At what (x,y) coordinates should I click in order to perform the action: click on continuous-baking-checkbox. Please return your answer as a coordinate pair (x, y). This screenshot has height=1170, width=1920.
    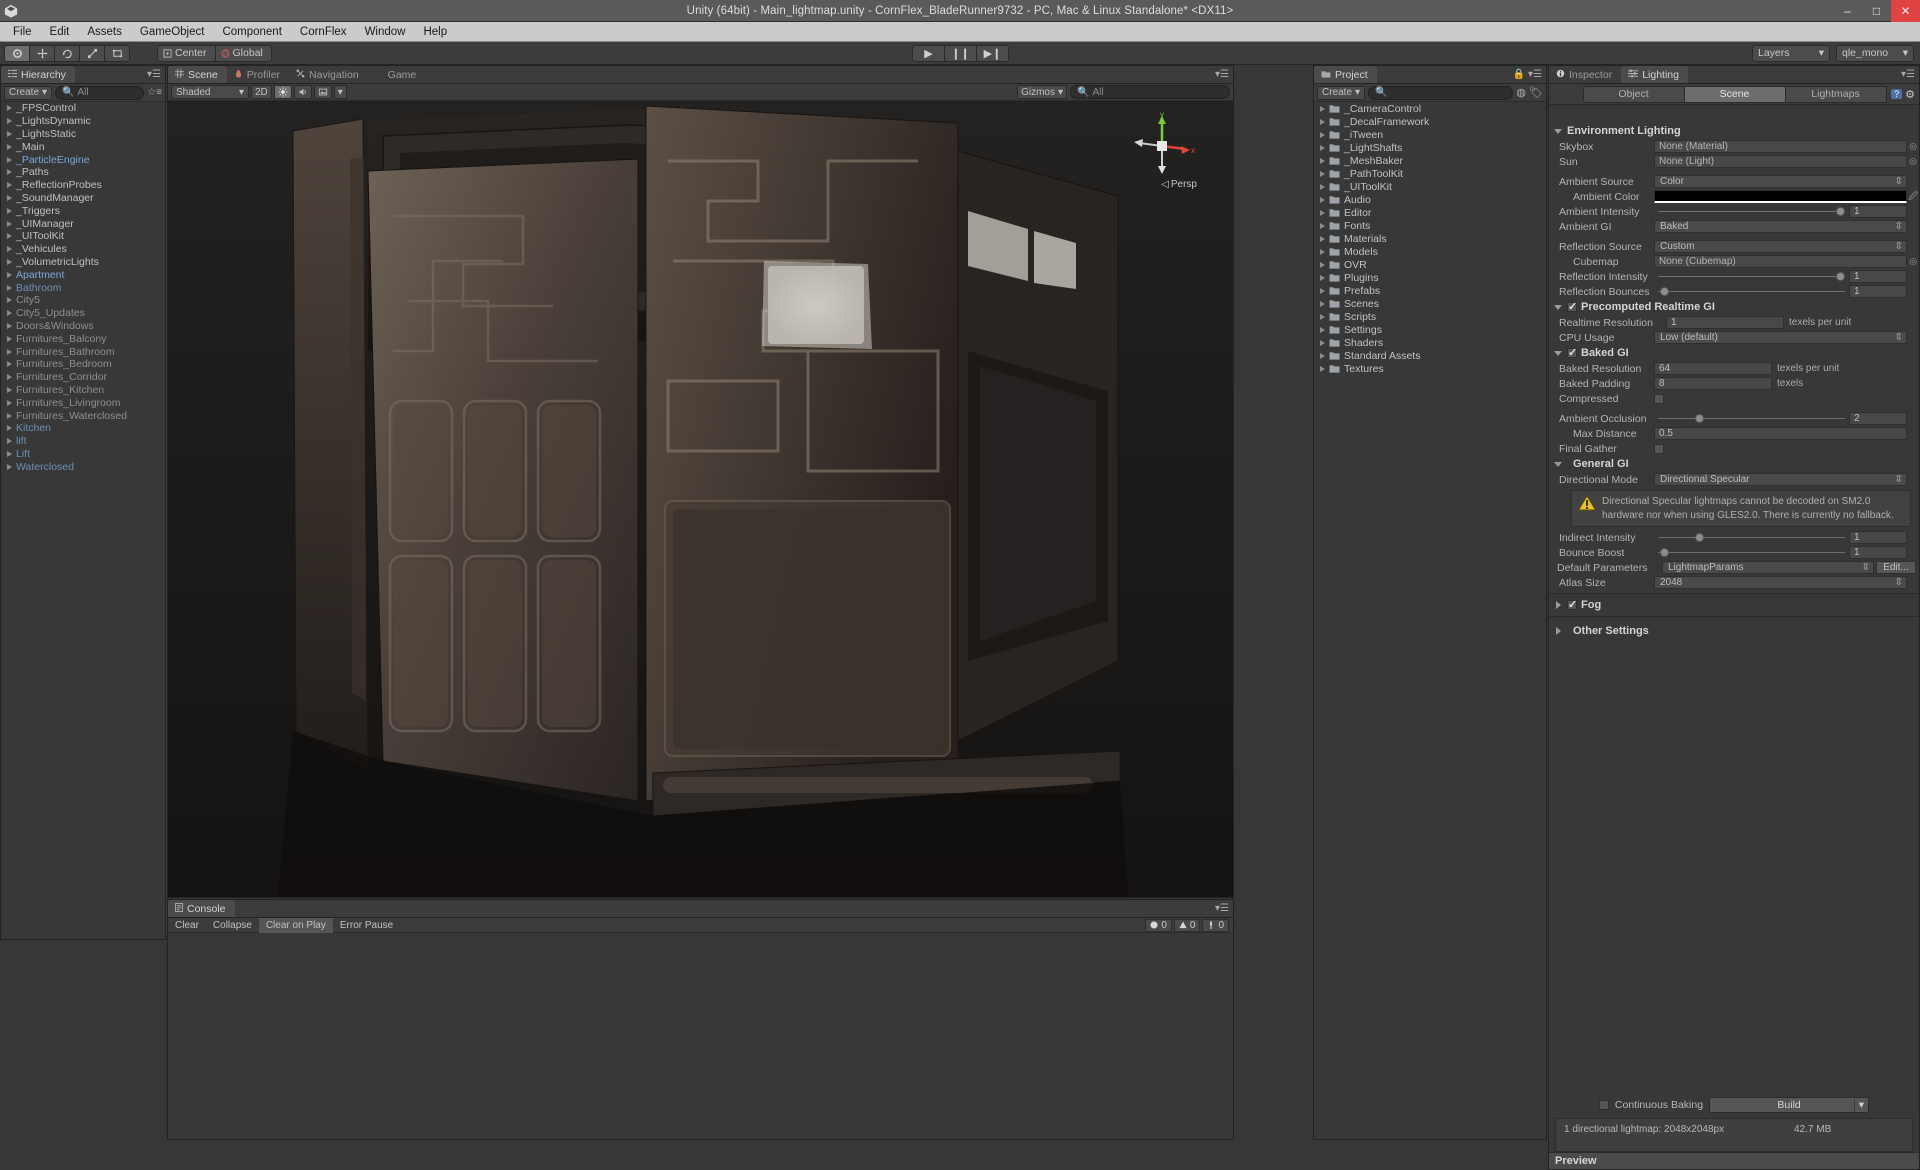
    Looking at the image, I should click on (1603, 1105).